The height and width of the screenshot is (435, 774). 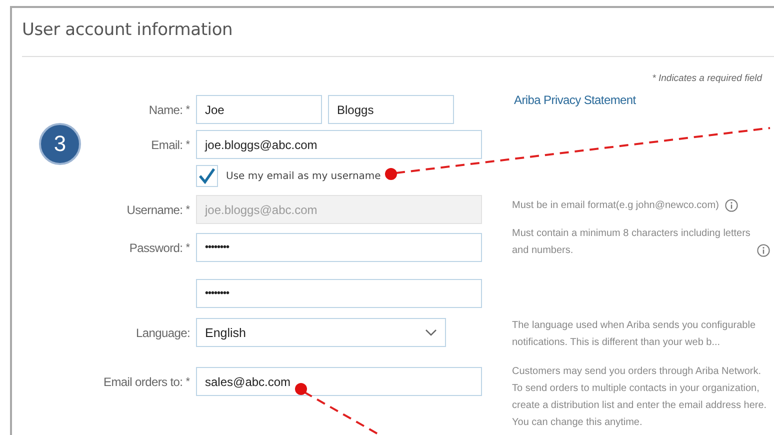 What do you see at coordinates (259, 109) in the screenshot?
I see `input-field: Joe` at bounding box center [259, 109].